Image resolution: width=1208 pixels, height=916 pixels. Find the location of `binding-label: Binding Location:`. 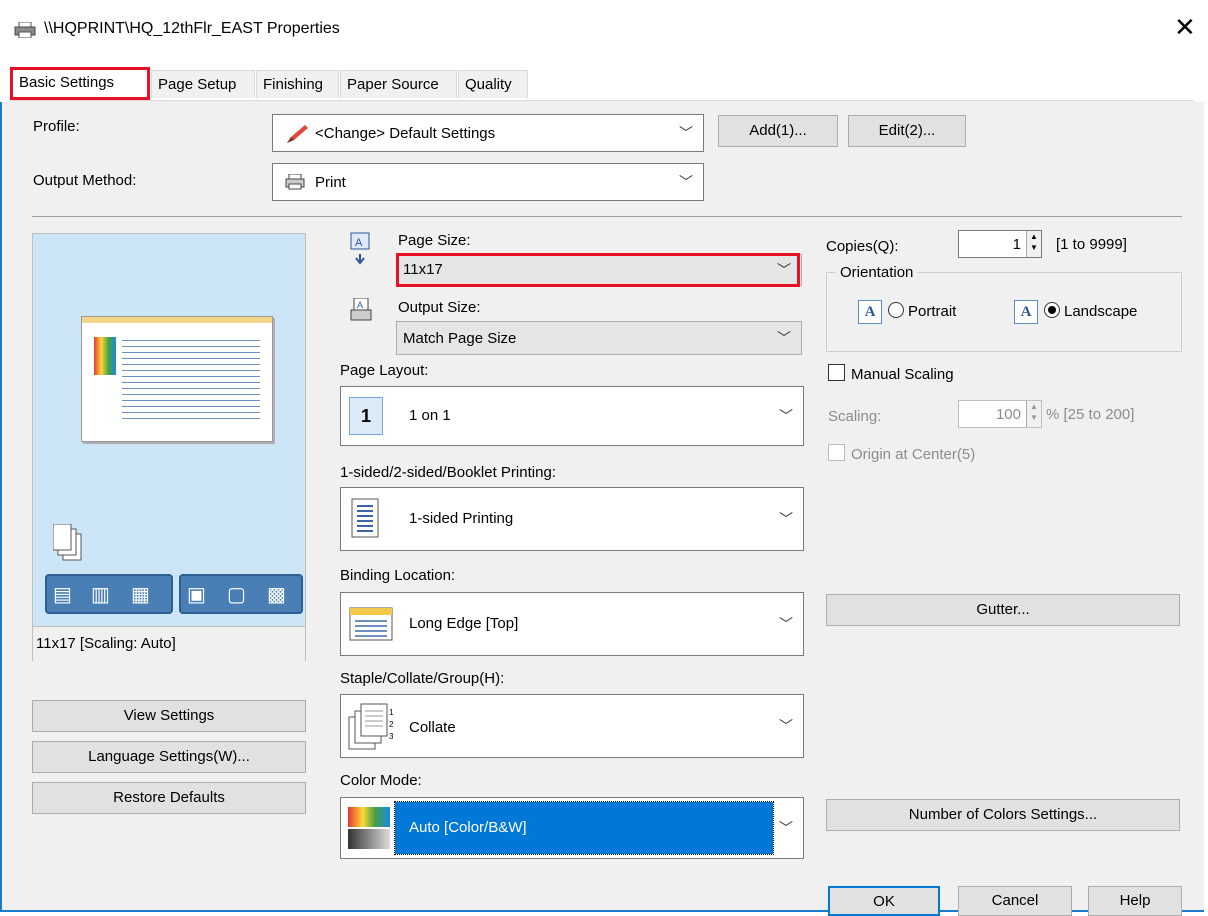

binding-label: Binding Location: is located at coordinates (398, 575).